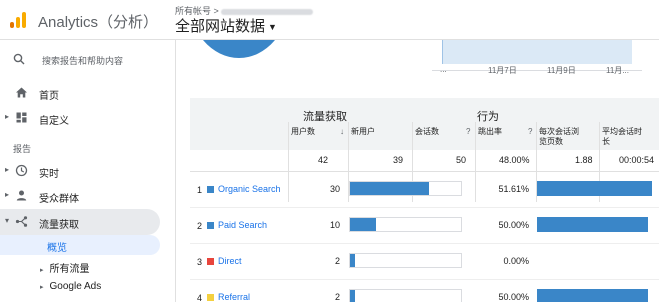 This screenshot has width=659, height=302. I want to click on row-index: 1, so click(200, 190).